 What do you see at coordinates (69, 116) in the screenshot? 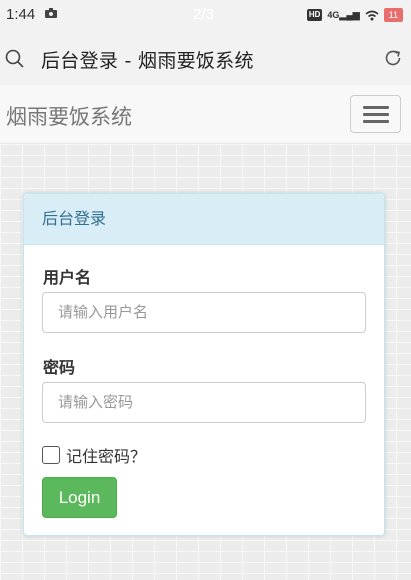
I see `navbar-brand: 烟雨要饭系统` at bounding box center [69, 116].